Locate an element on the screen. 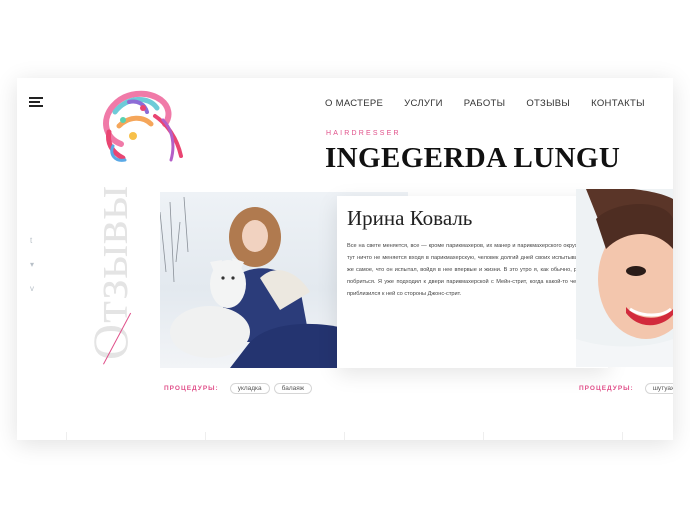 The width and height of the screenshot is (690, 518). vimeo-icon: v is located at coordinates (32, 288).